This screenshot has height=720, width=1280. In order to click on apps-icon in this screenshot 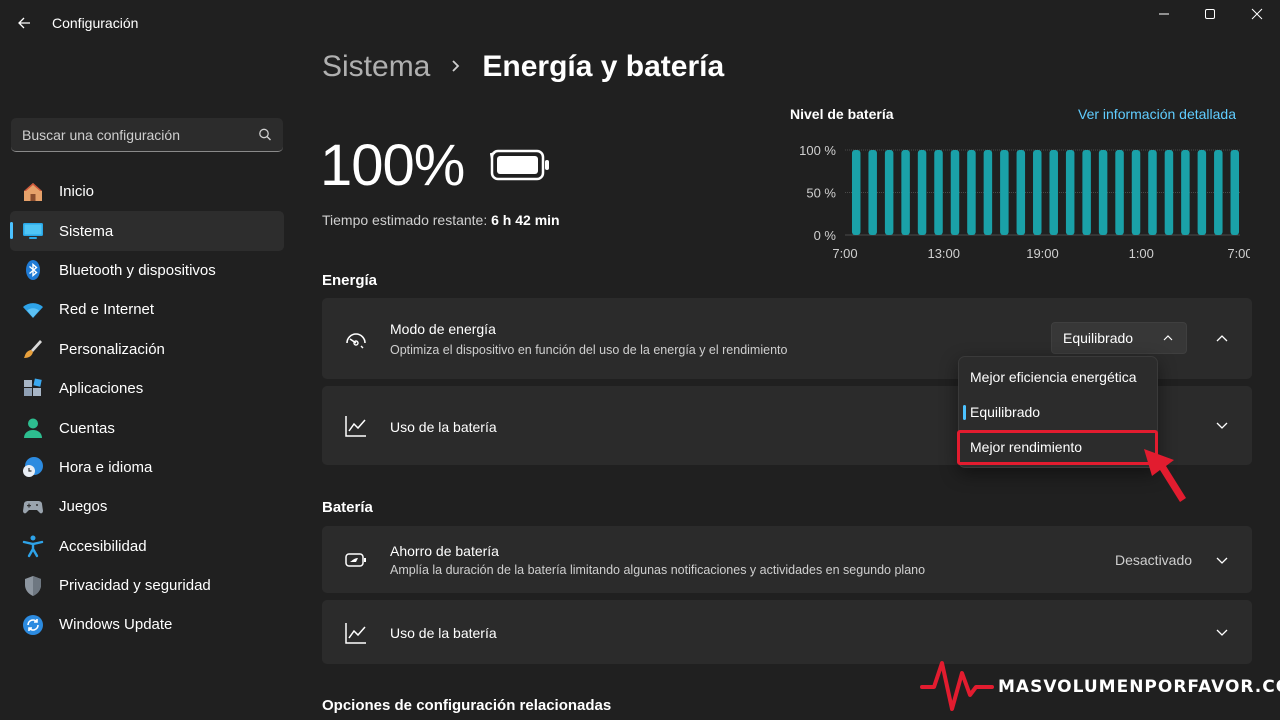, I will do `click(33, 389)`.